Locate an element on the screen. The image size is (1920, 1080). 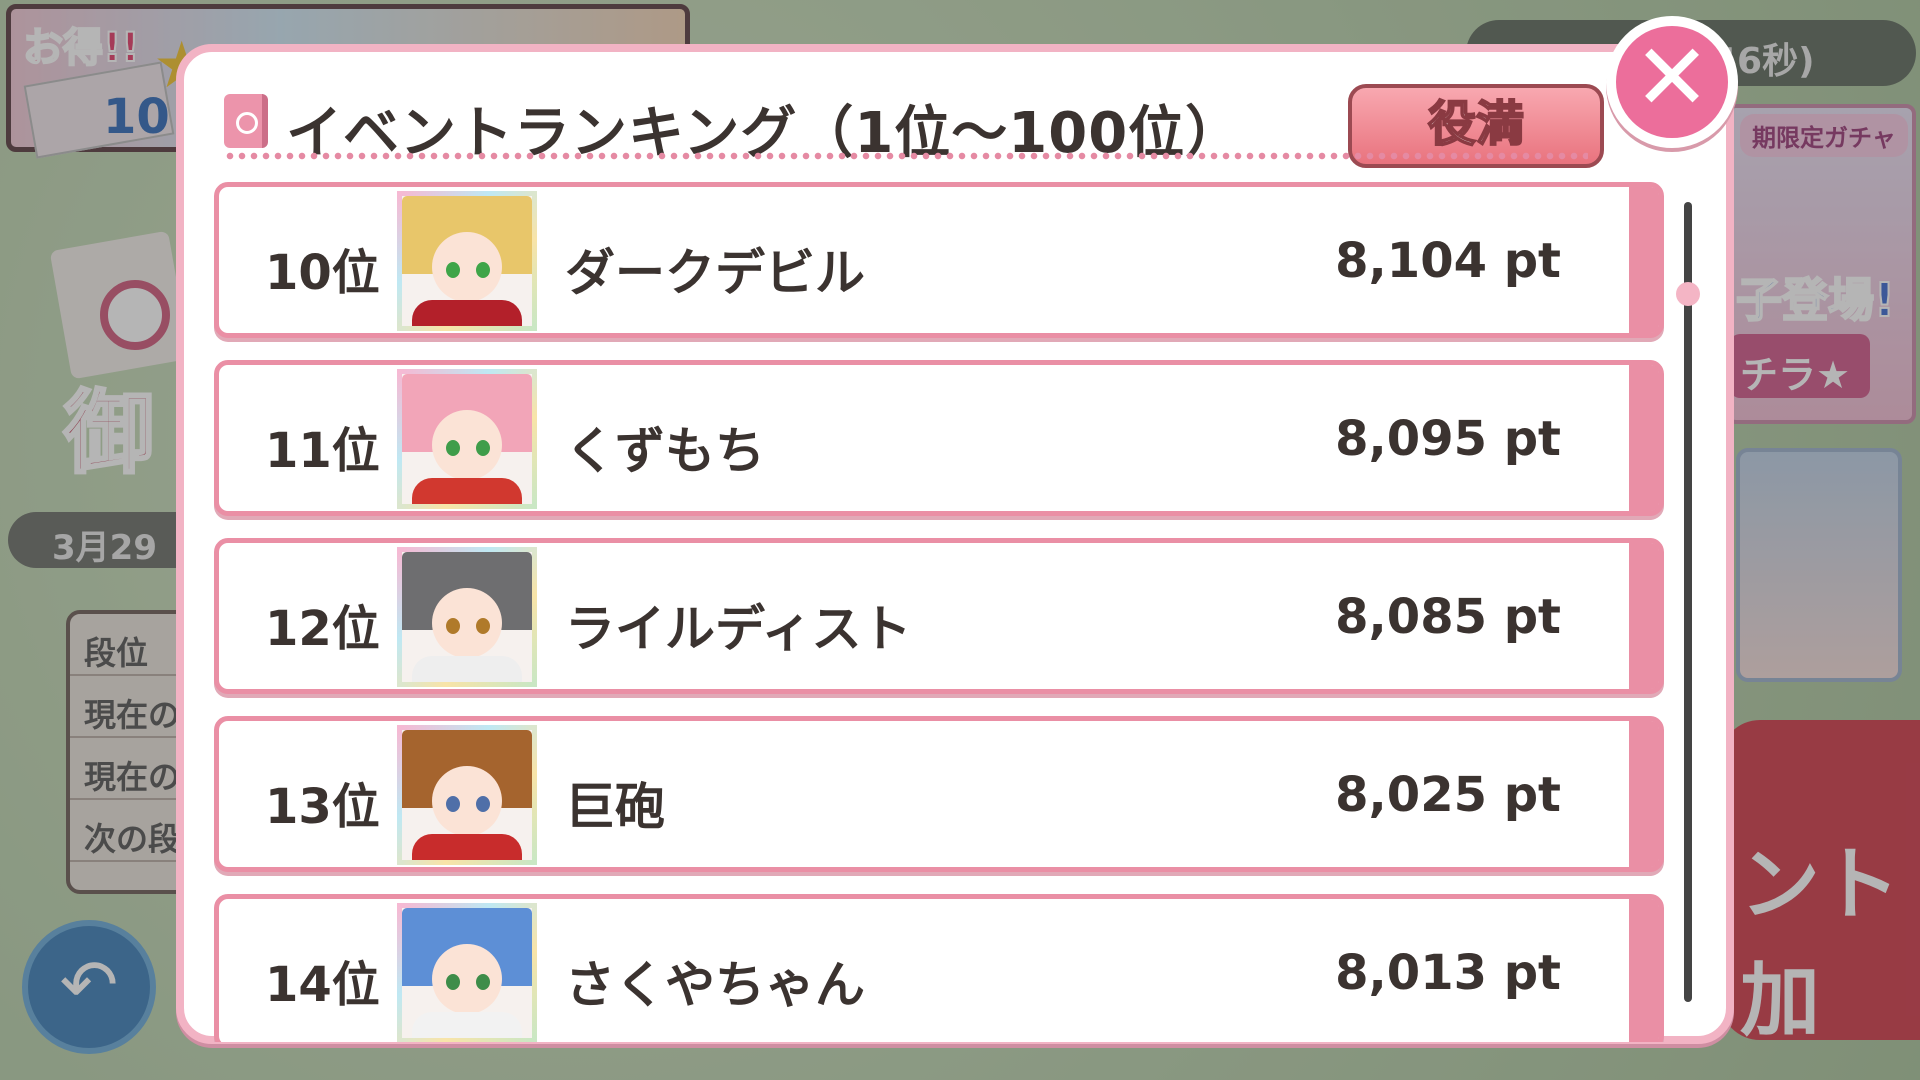
ranking-row: 13位 巨砲 8,025 pt is located at coordinates (939, 794).